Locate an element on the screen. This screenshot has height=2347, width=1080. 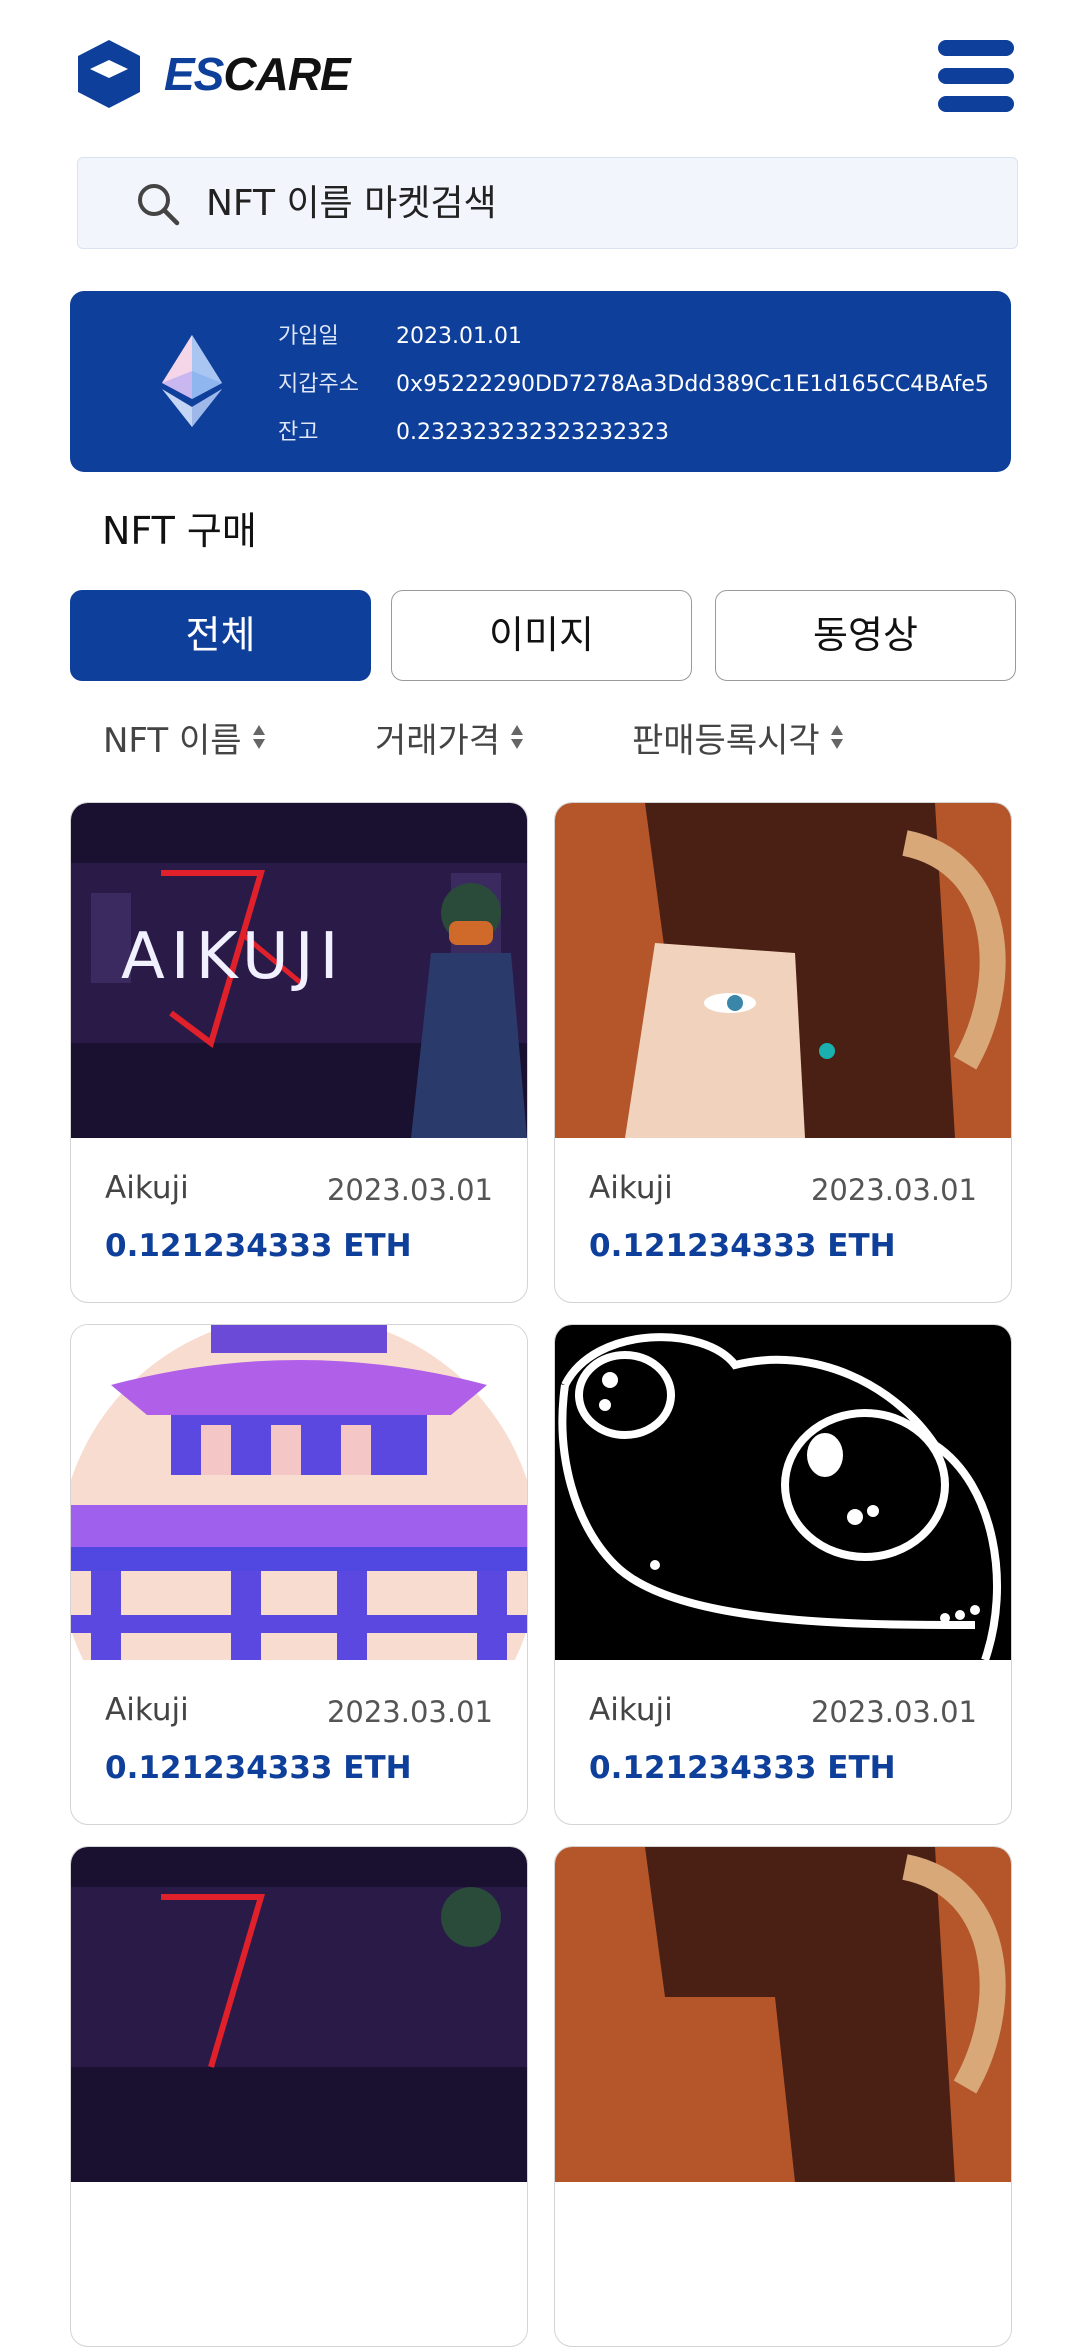
balance-label: 잔고 is located at coordinates (298, 432).